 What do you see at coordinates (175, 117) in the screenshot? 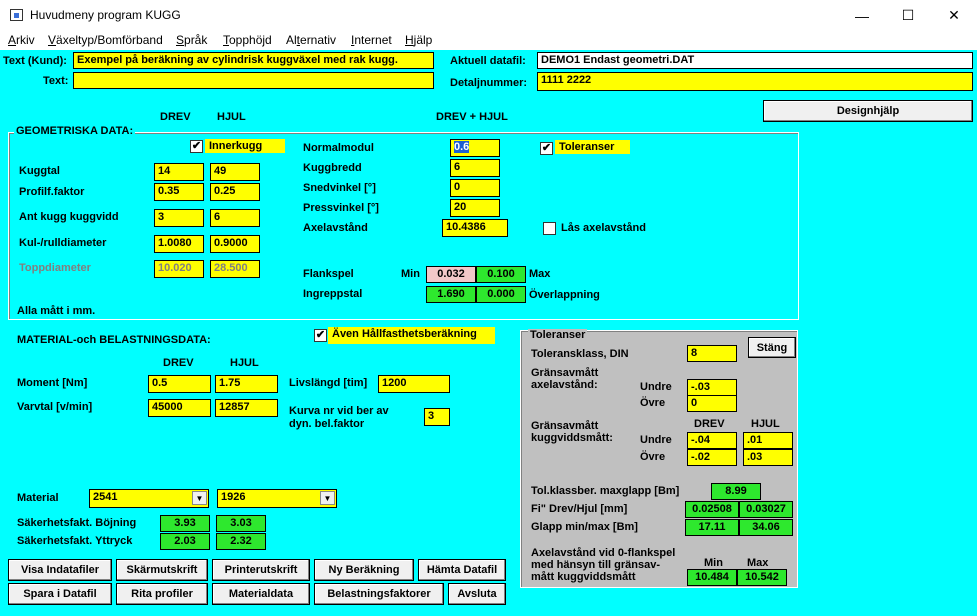
I see `geo-col-drev: DREV` at bounding box center [175, 117].